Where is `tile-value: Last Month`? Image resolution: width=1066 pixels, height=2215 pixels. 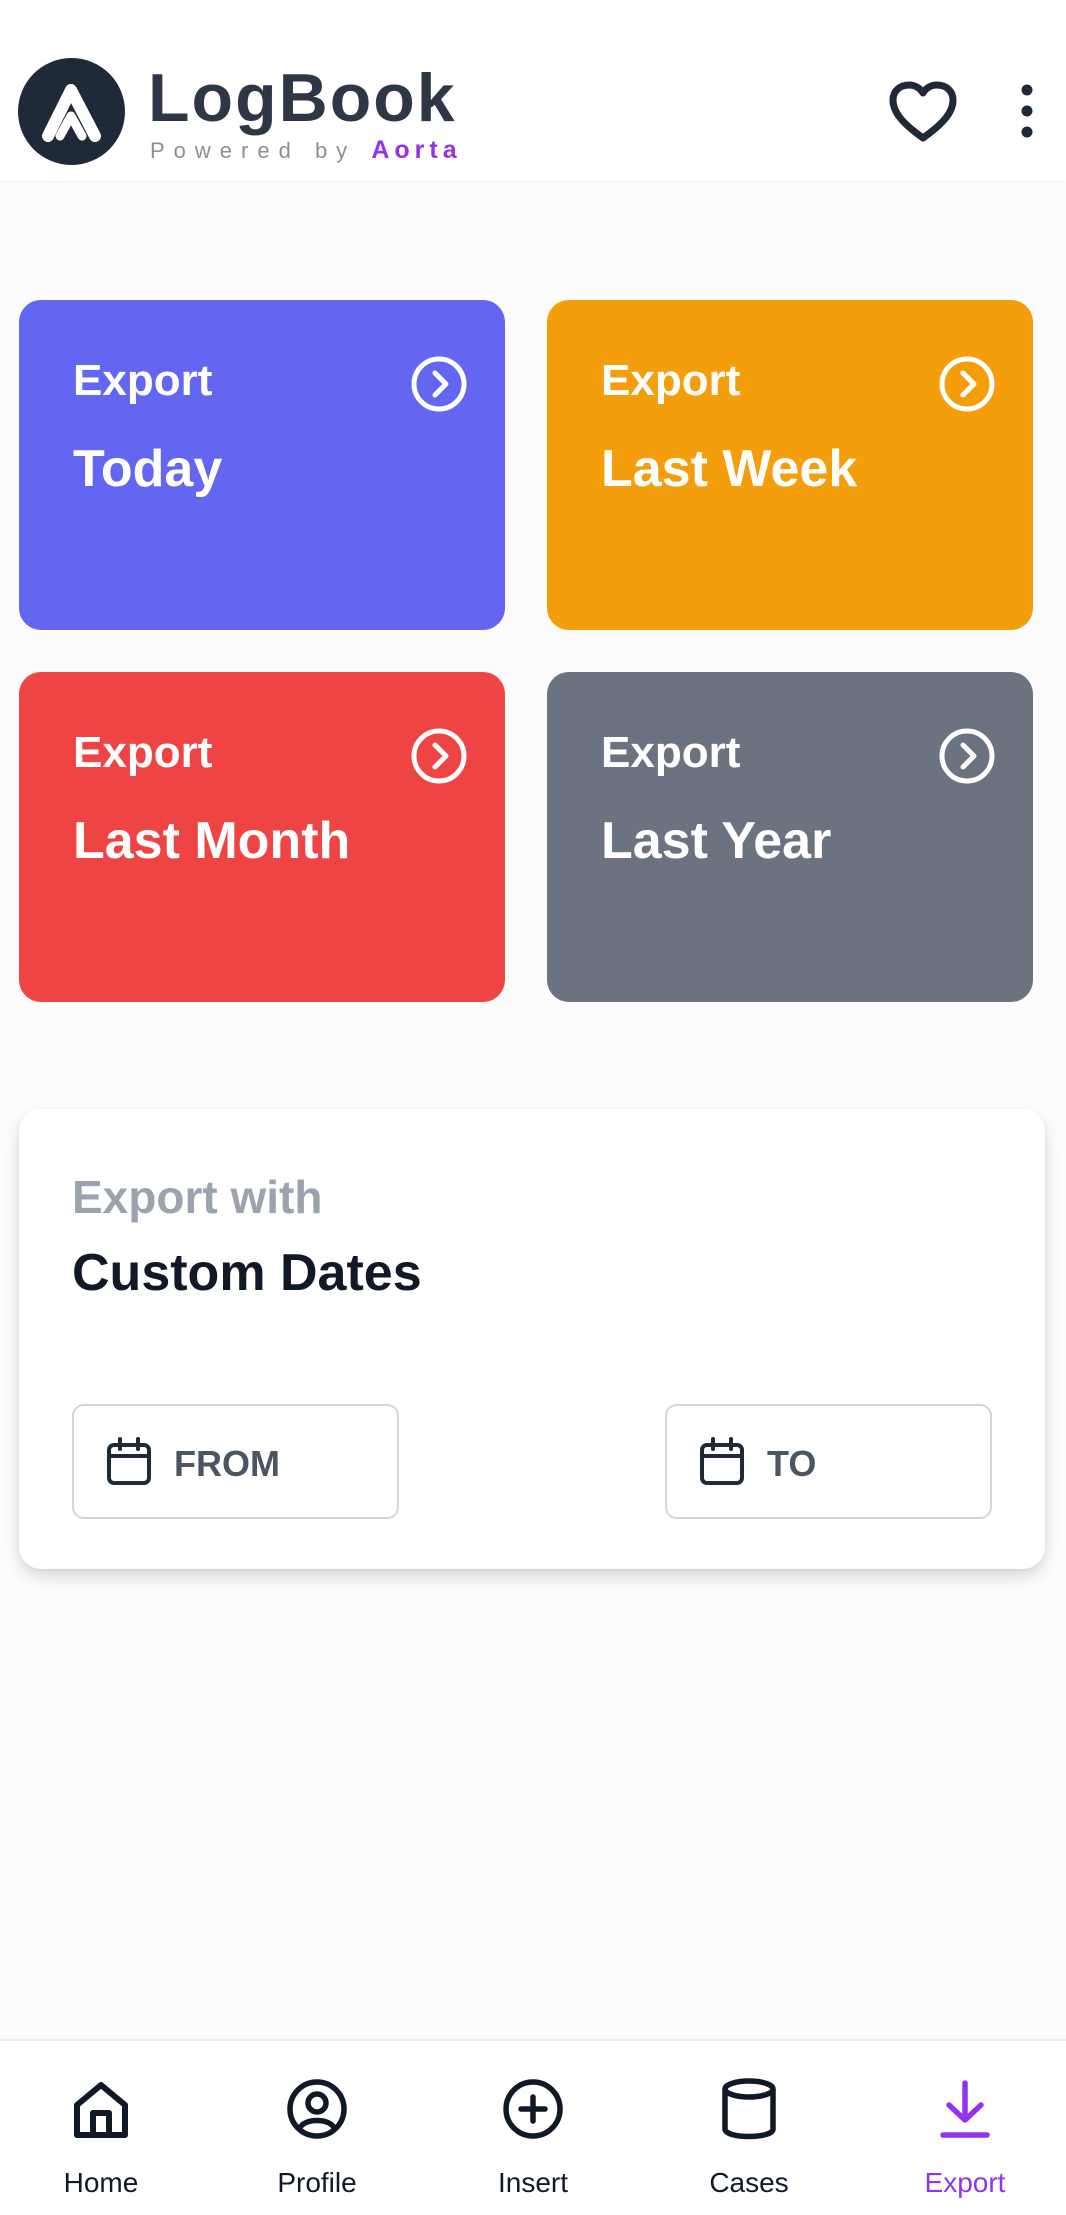 tile-value: Last Month is located at coordinates (212, 841).